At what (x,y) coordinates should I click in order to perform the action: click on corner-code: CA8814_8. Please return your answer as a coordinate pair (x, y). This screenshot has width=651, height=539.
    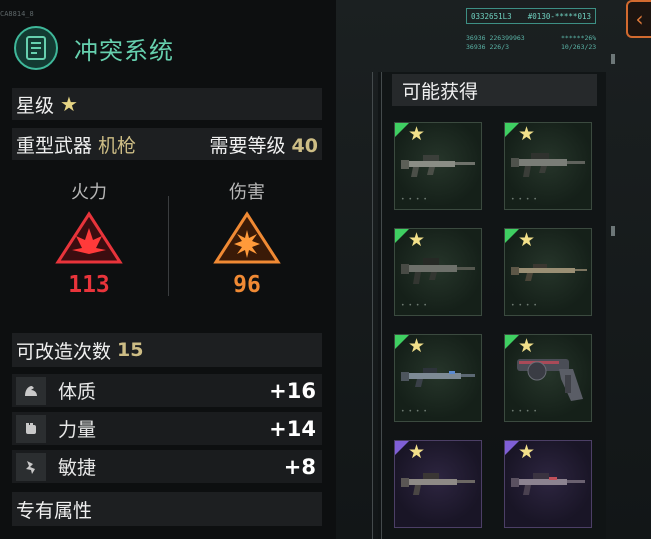
    Looking at the image, I should click on (17, 14).